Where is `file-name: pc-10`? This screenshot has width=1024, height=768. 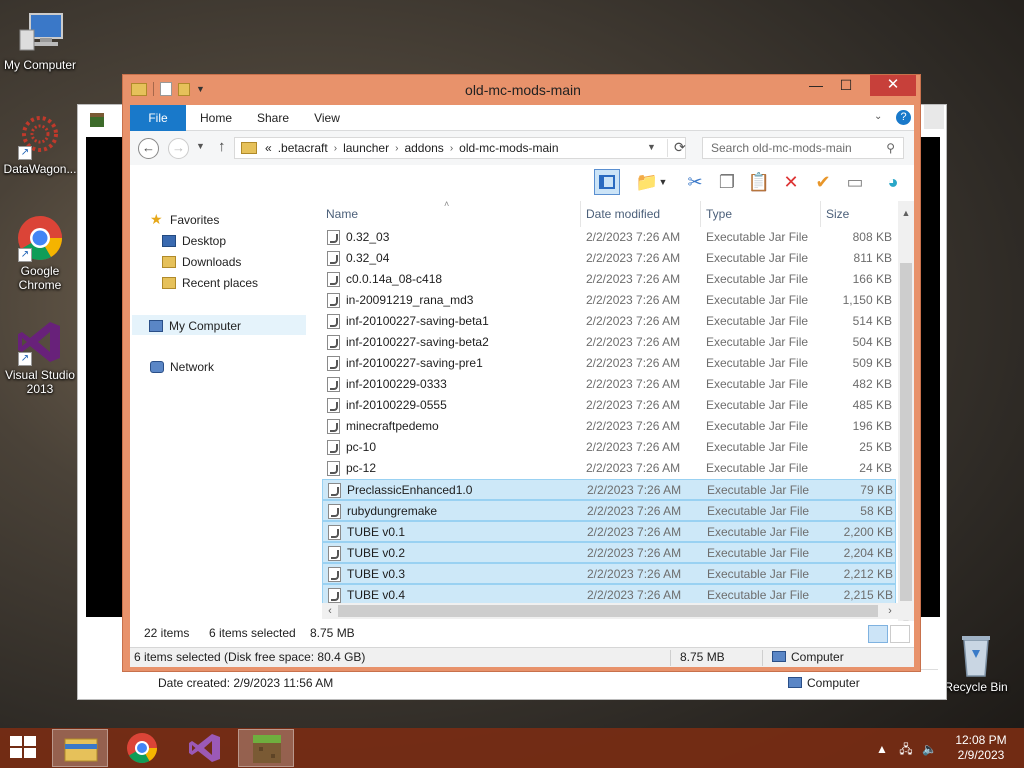 file-name: pc-10 is located at coordinates (361, 447).